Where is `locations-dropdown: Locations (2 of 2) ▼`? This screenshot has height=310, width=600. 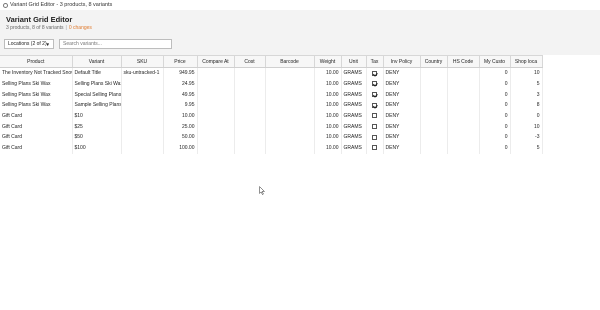
locations-dropdown: Locations (2 of 2) ▼ is located at coordinates (29, 44).